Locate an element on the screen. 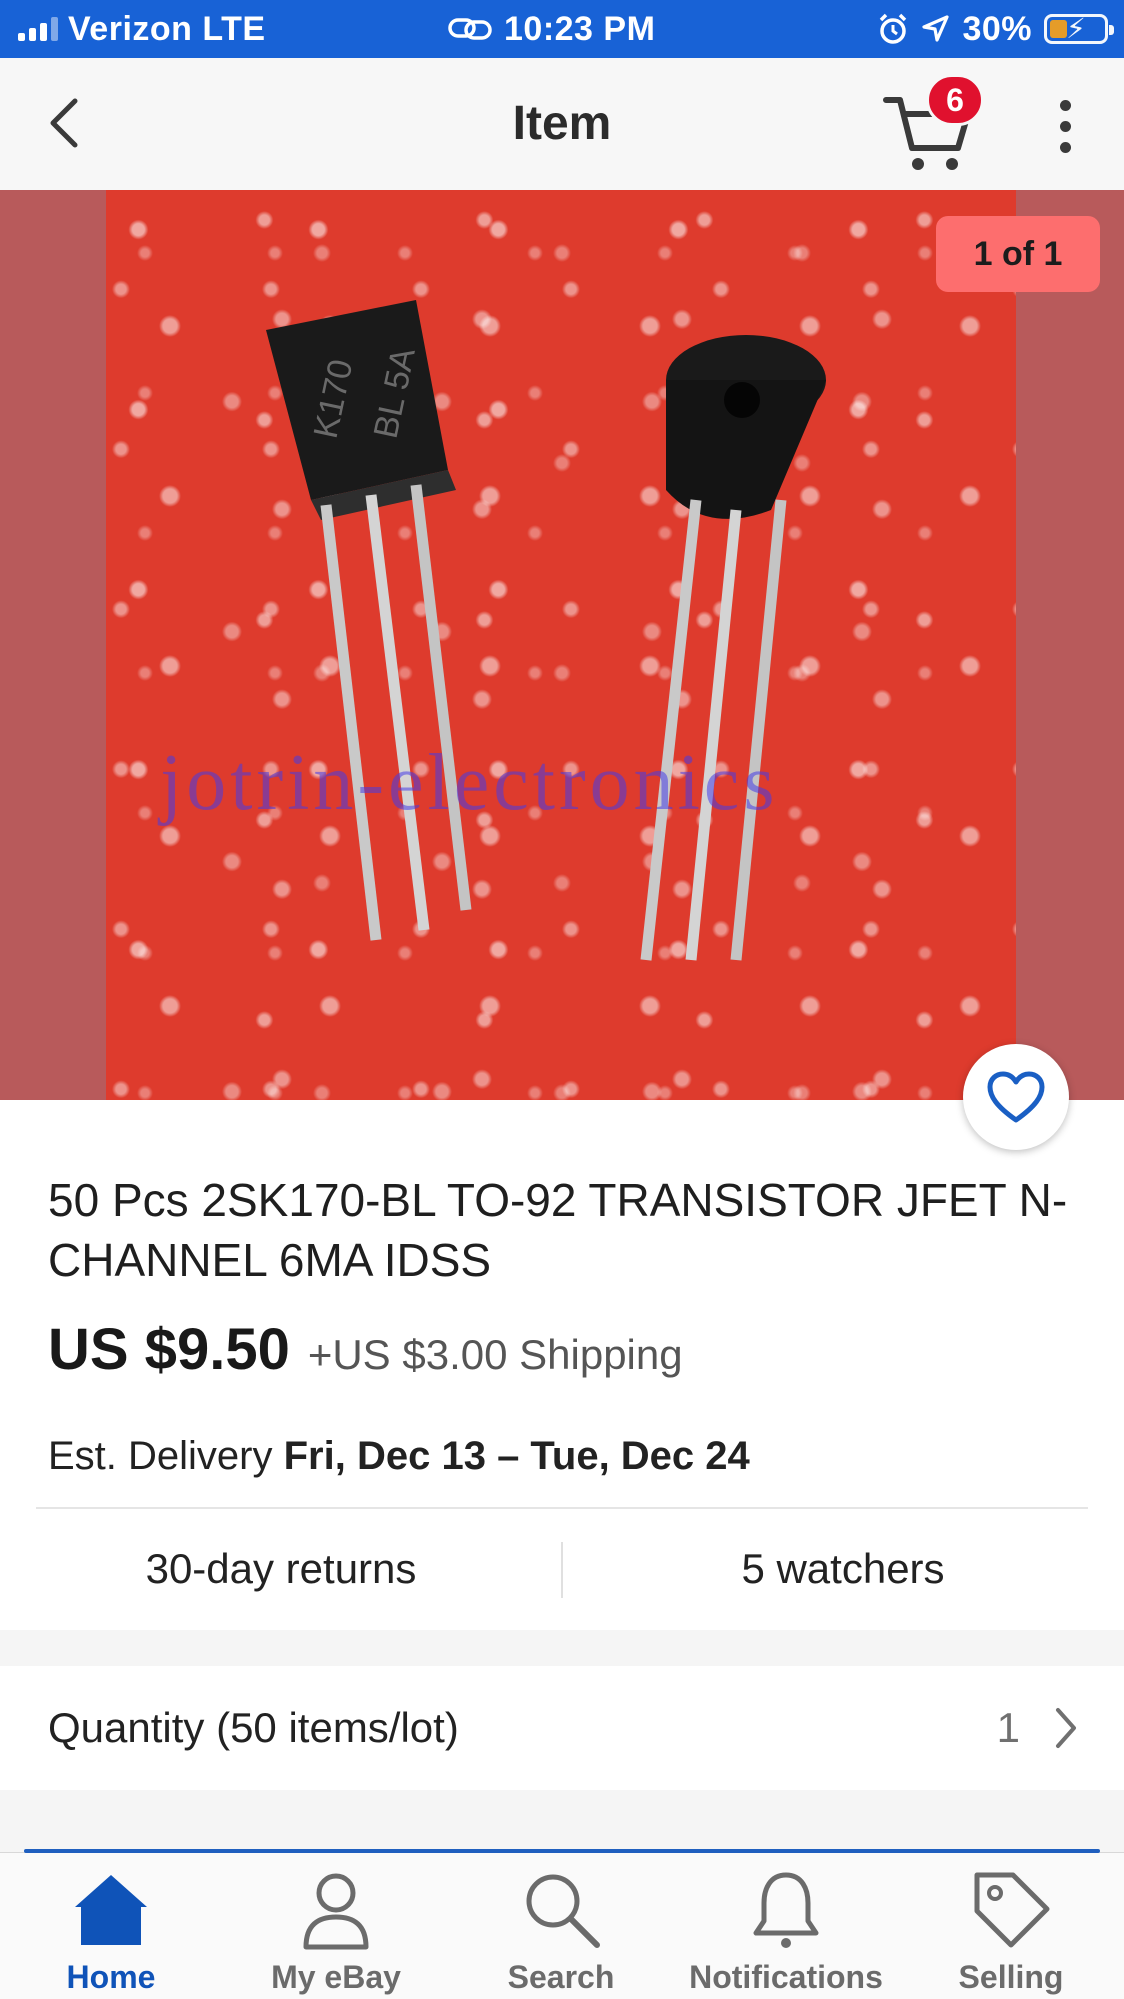  nav-home: Home is located at coordinates (111, 1932).